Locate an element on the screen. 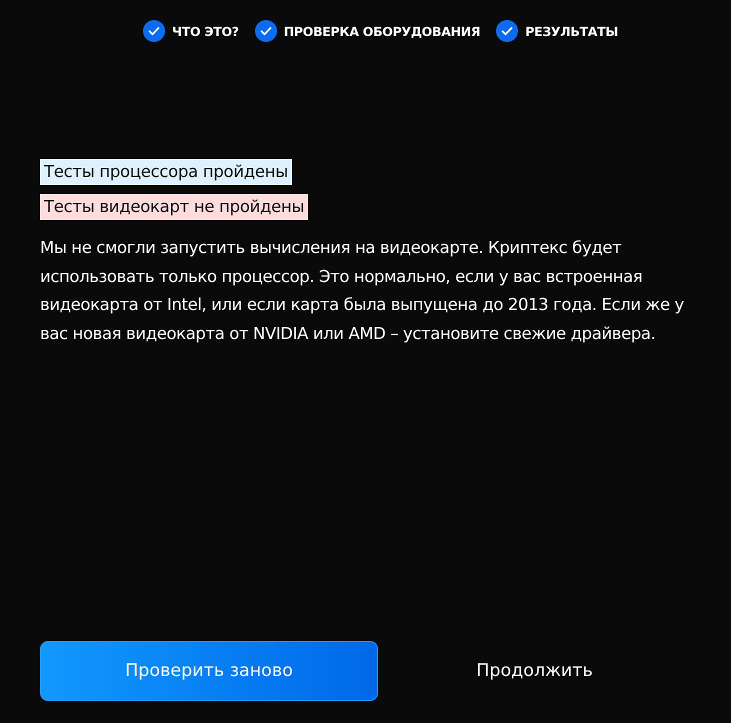 The height and width of the screenshot is (723, 731). step-label: ЧТО ЭТО? is located at coordinates (205, 31).